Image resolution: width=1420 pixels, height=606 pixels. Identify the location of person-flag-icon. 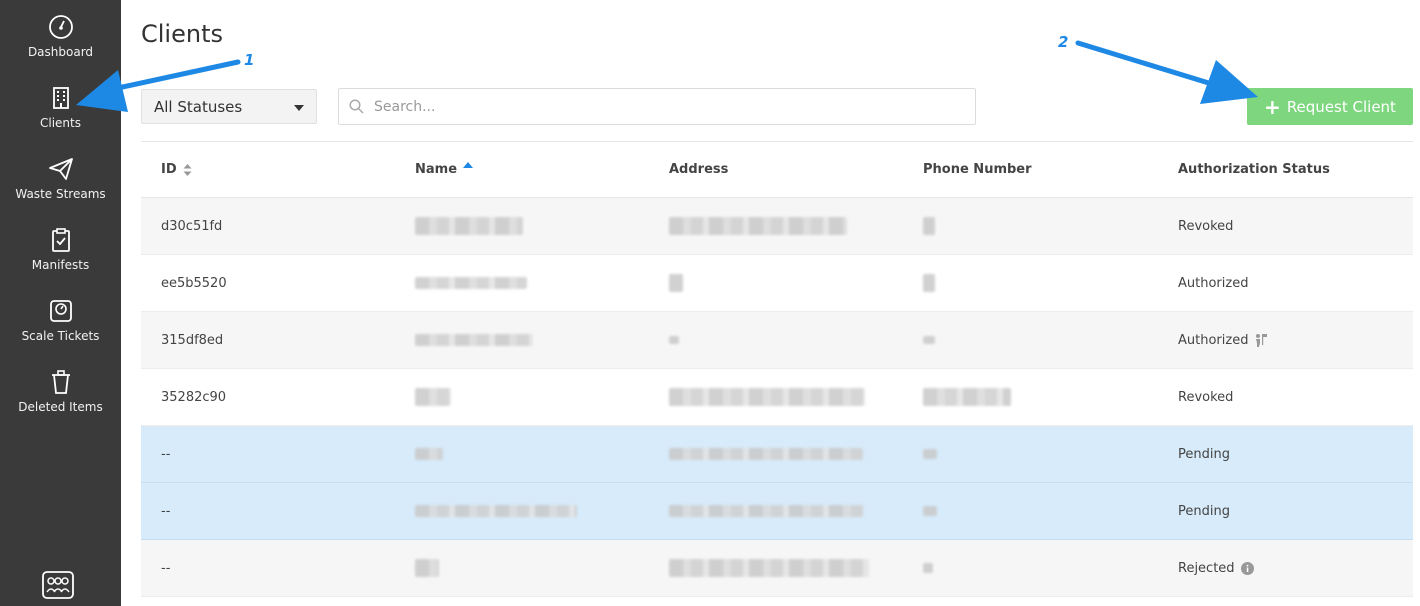
(1261, 340).